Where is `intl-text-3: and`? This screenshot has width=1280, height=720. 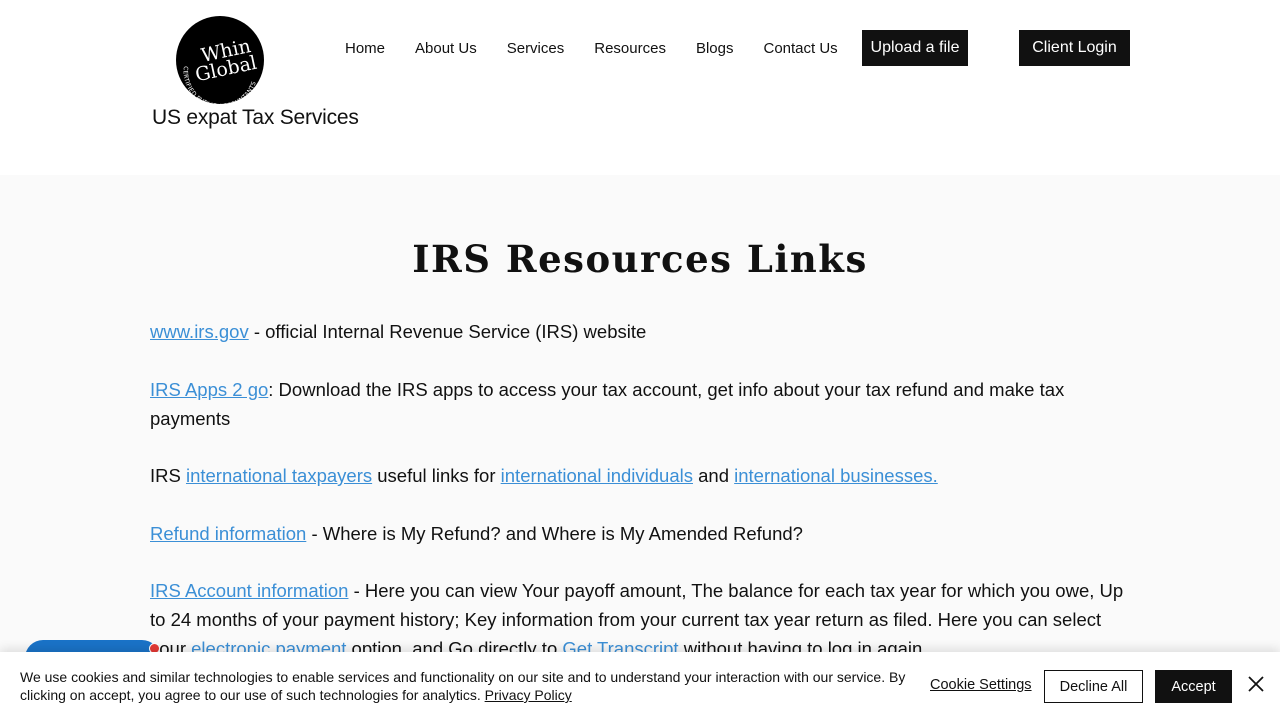
intl-text-3: and is located at coordinates (713, 475).